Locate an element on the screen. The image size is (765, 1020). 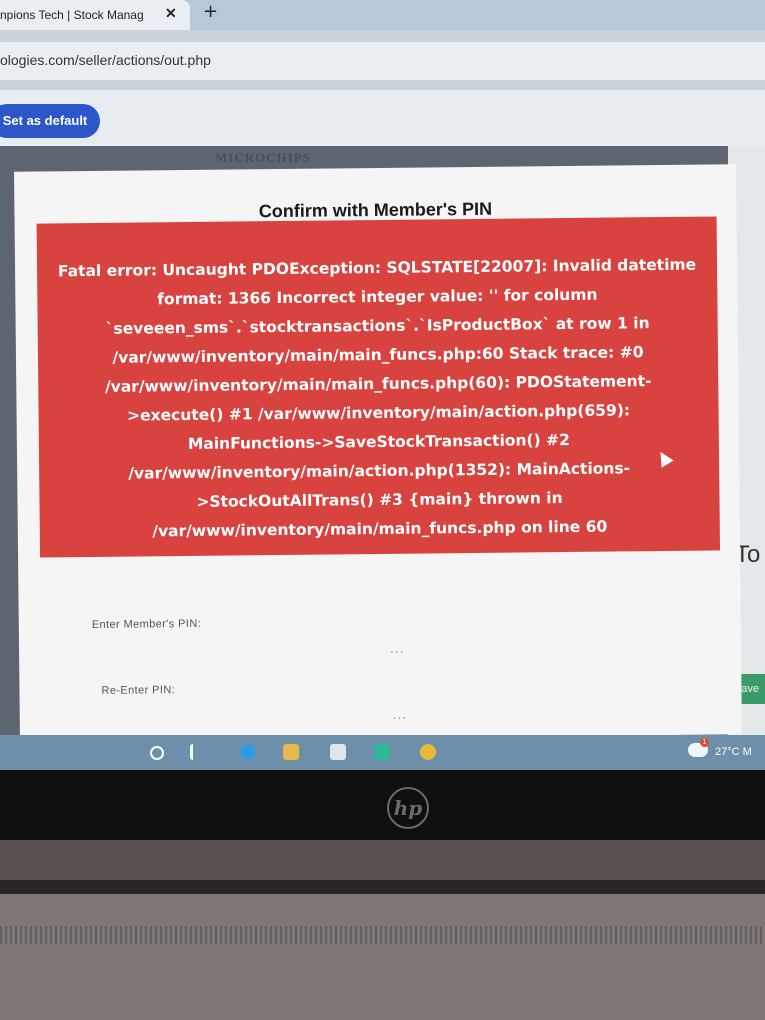
hinge-shadow is located at coordinates (382, 887).